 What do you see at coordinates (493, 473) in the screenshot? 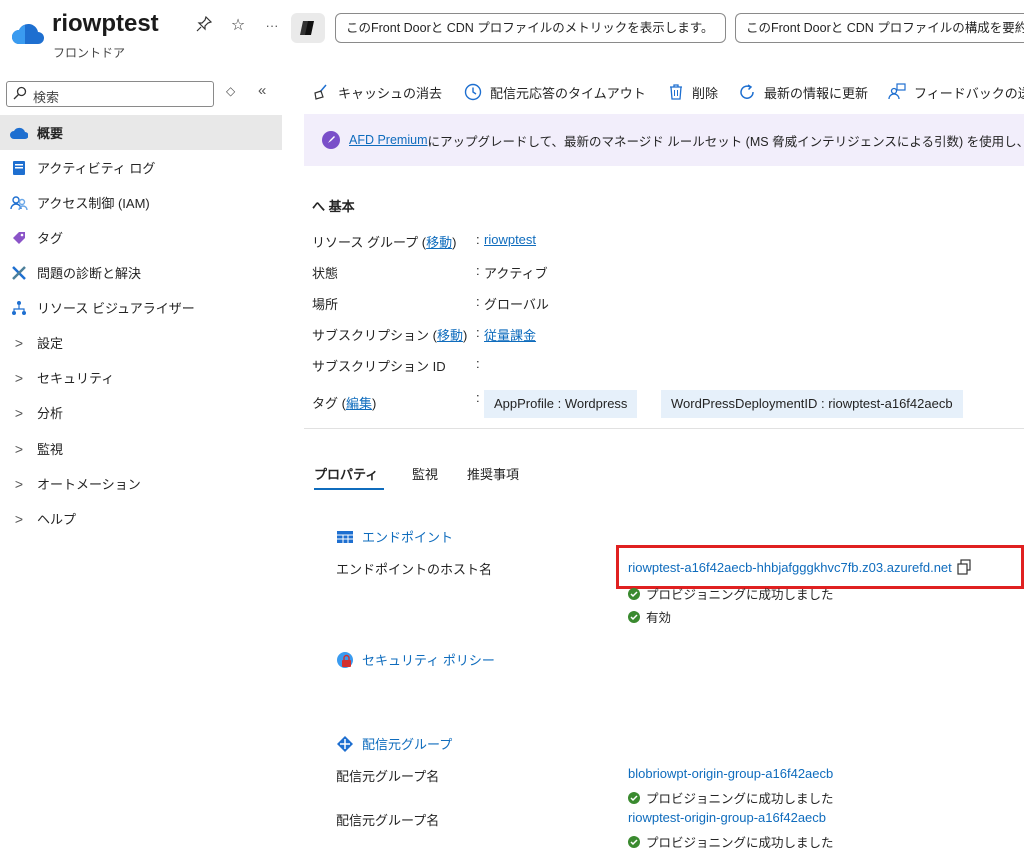
I see `tab-recommendations: 推奨事項` at bounding box center [493, 473].